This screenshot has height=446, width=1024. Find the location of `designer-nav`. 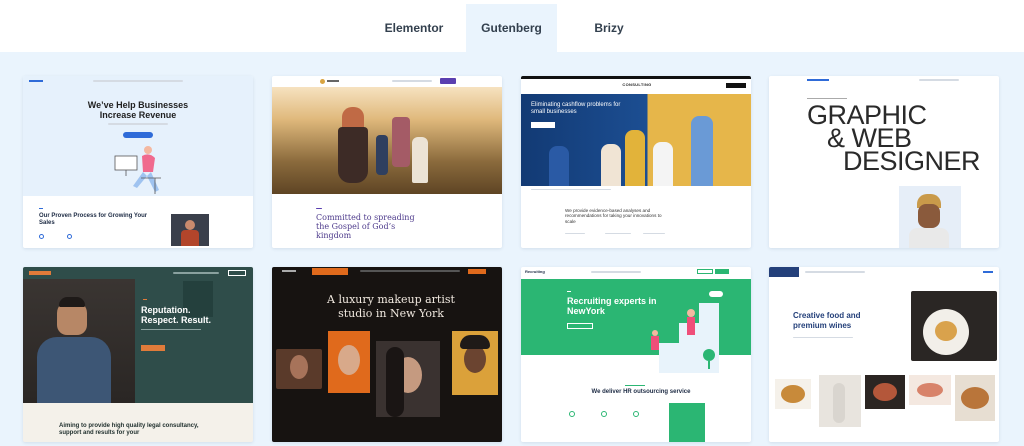

designer-nav is located at coordinates (884, 81).